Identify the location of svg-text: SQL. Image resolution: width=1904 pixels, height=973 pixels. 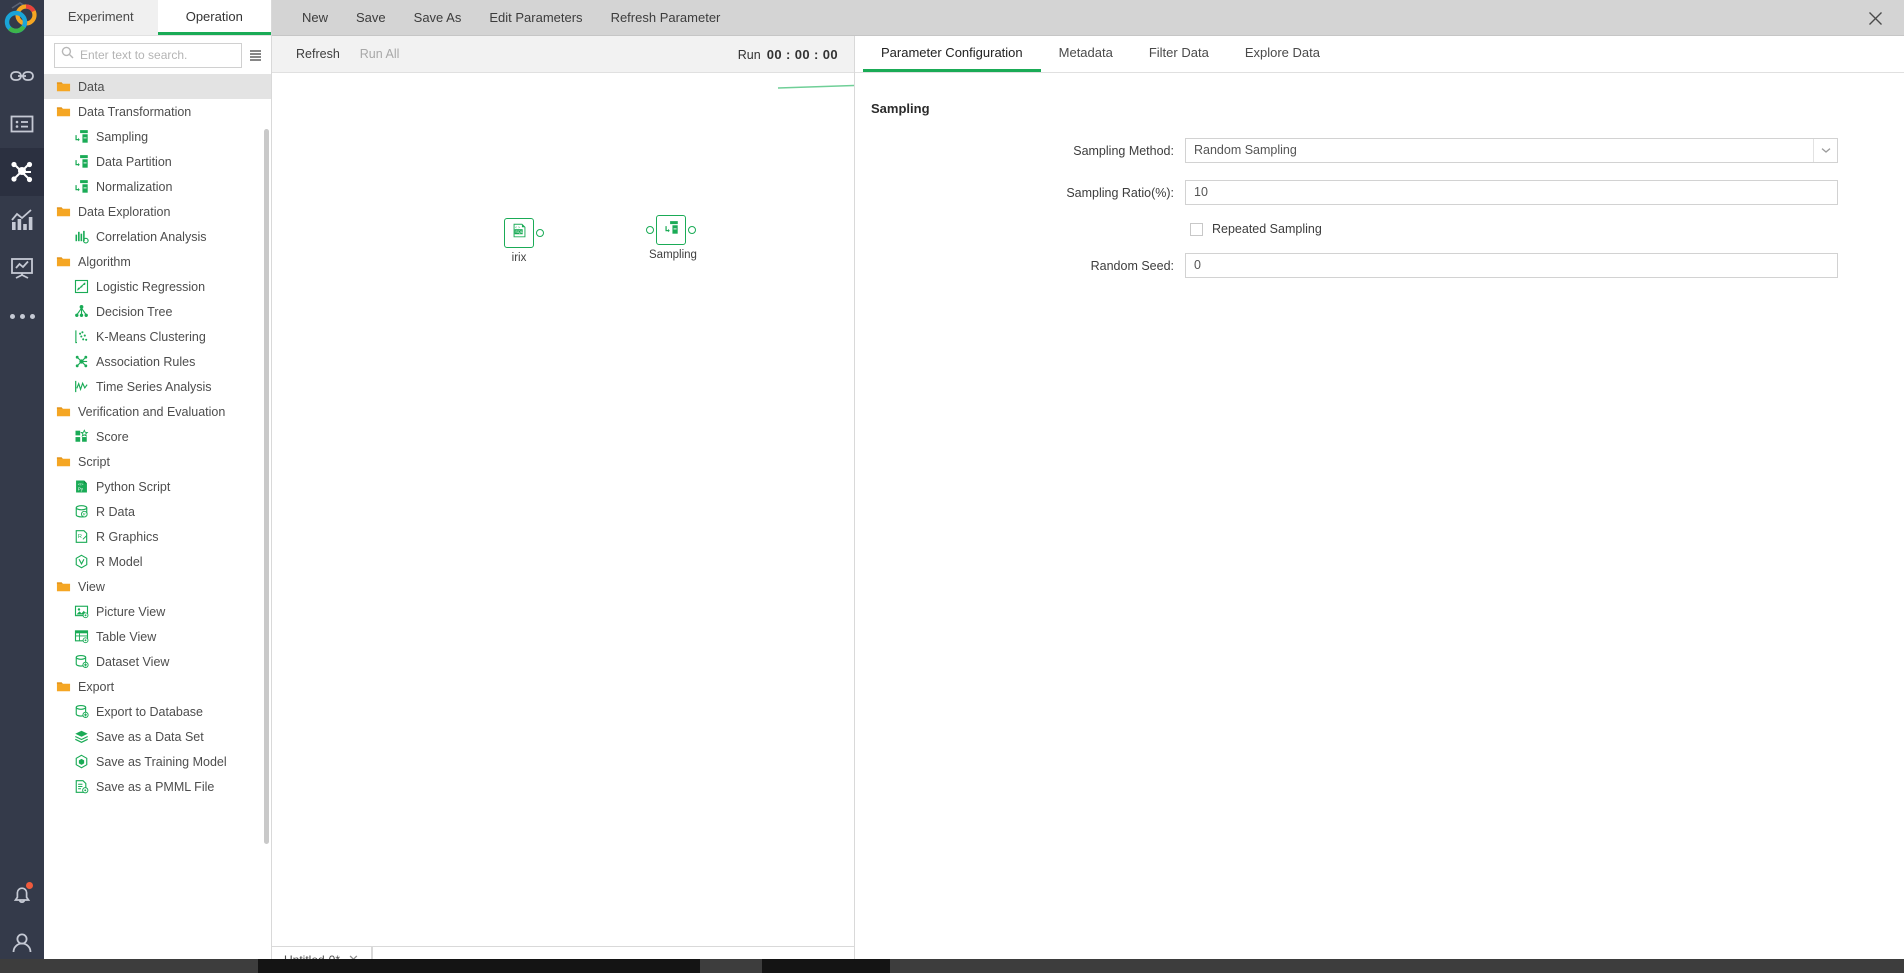
(519, 231).